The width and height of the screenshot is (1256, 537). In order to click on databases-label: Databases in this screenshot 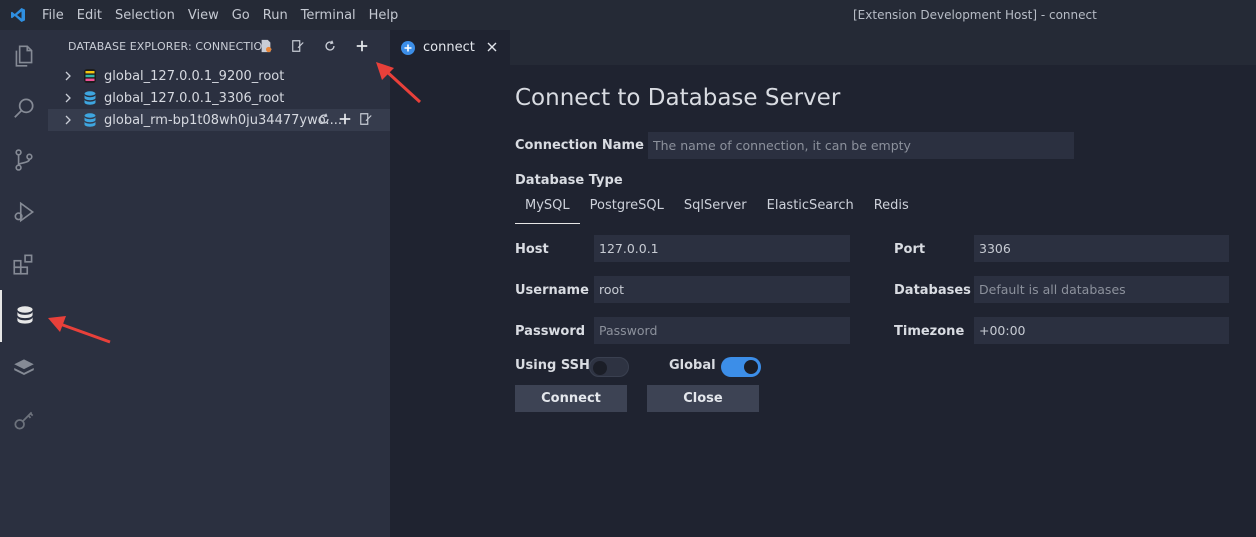, I will do `click(932, 290)`.